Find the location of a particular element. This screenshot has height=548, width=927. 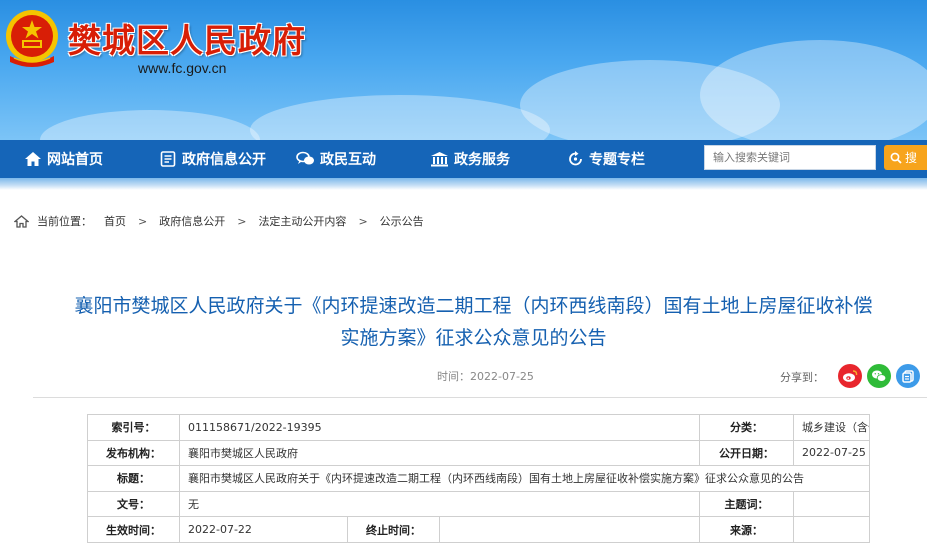

nav-item-gov-info: 政府信息公开 is located at coordinates (213, 159).